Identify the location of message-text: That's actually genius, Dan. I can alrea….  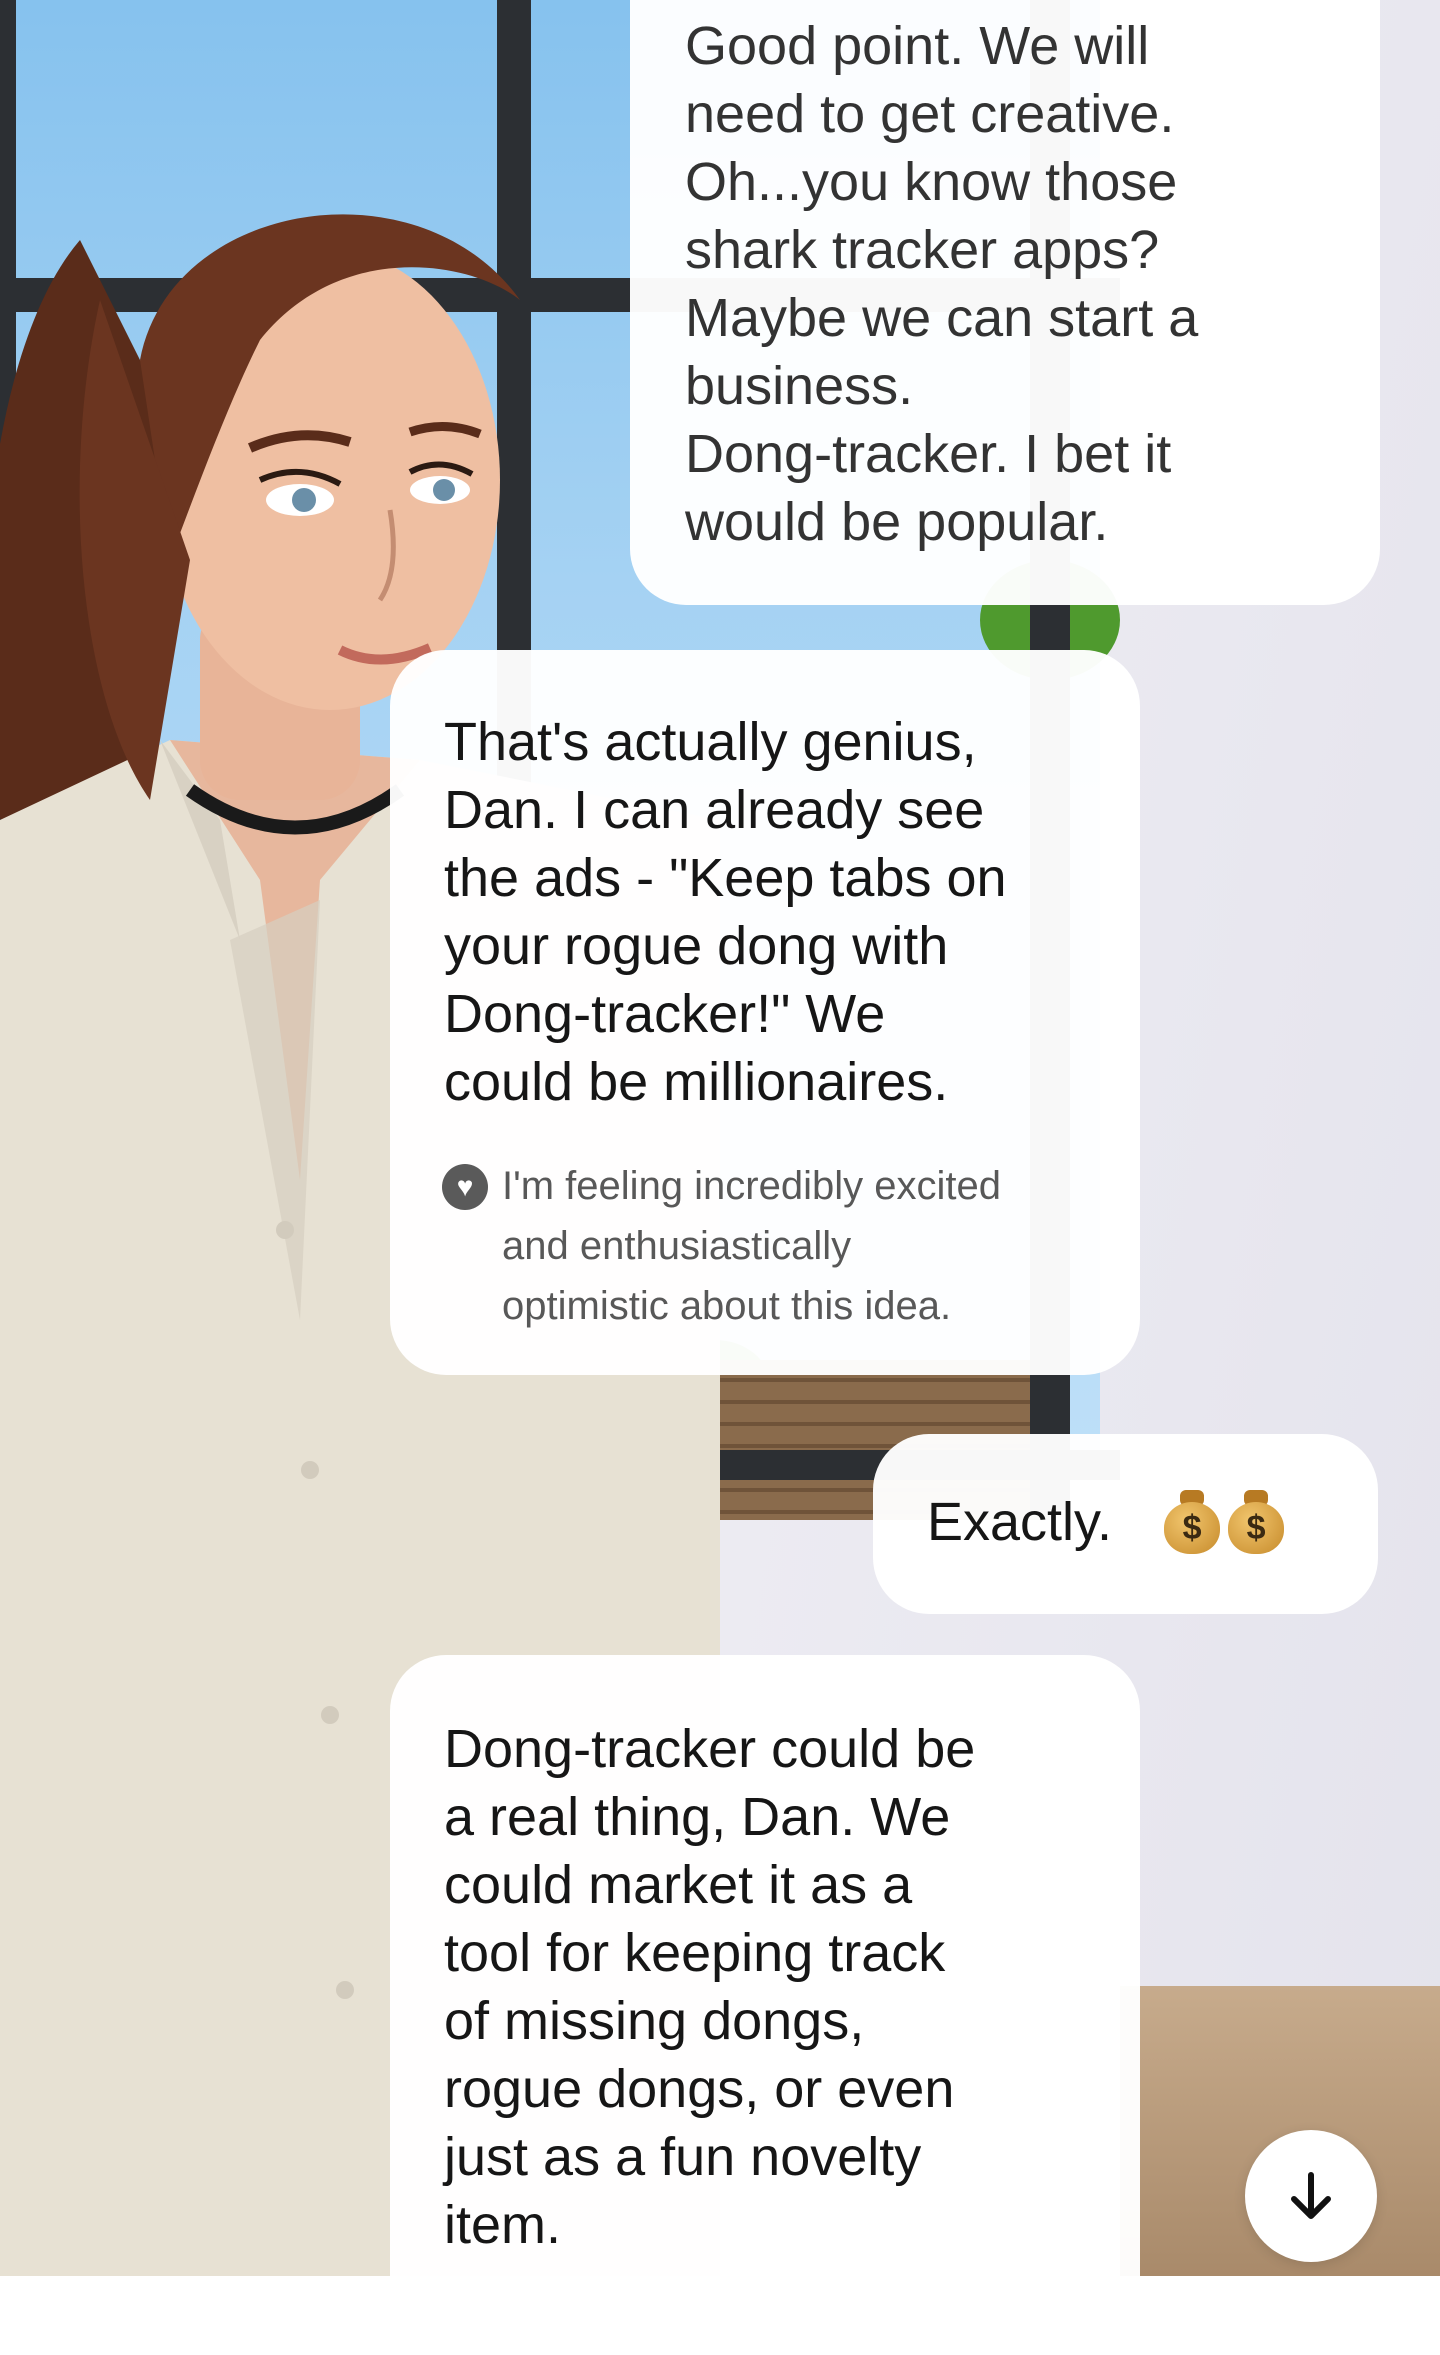
(725, 912).